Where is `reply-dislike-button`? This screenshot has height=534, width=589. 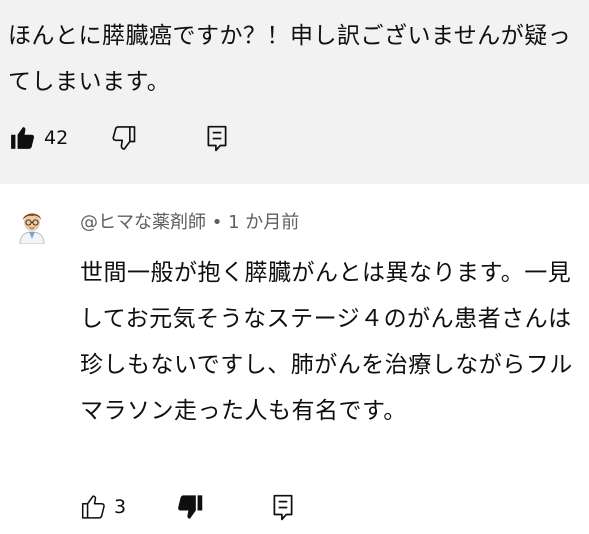 reply-dislike-button is located at coordinates (190, 507).